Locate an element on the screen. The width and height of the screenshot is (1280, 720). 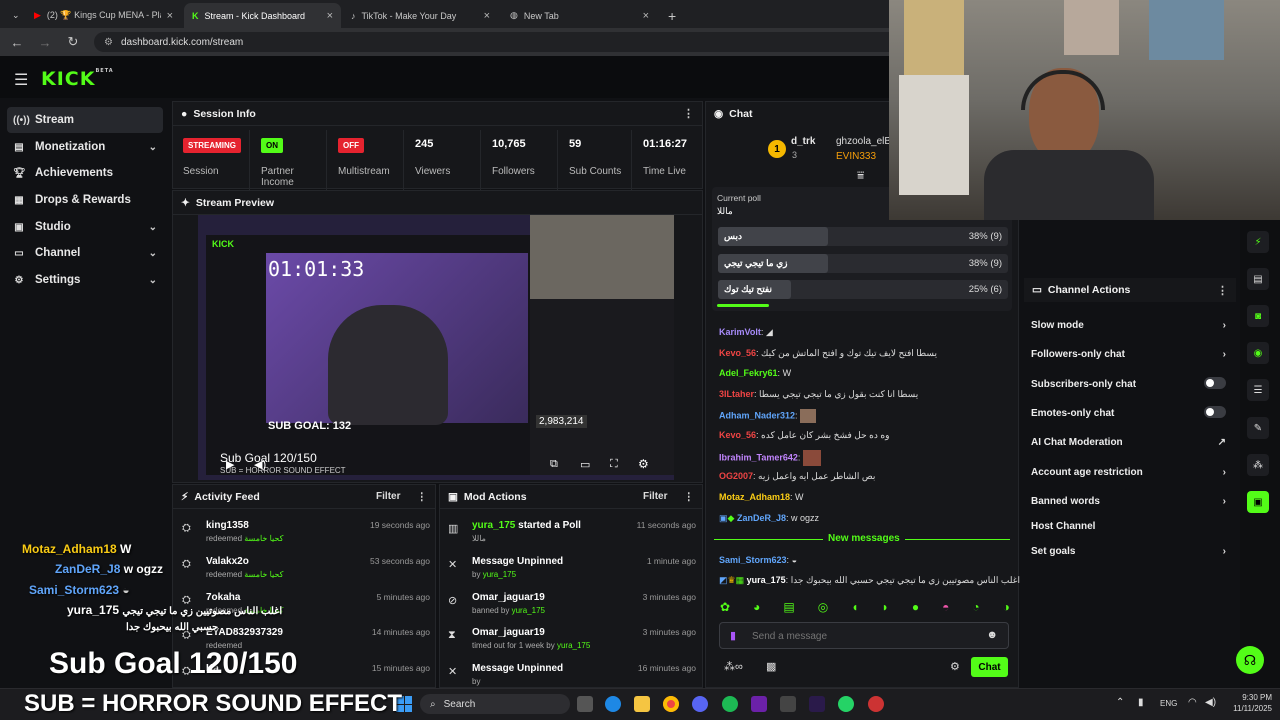
forward-icon: → is located at coordinates (45, 42).